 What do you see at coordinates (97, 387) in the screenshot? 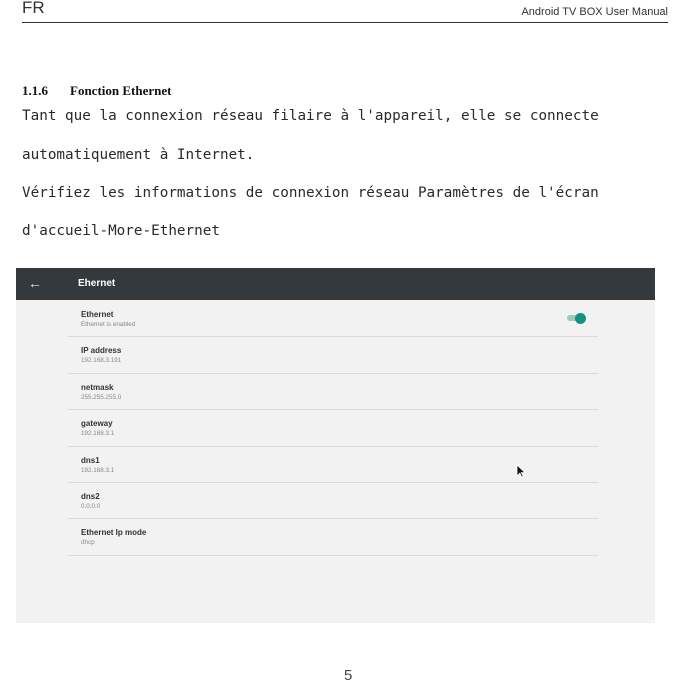
I see `row-title: netmask` at bounding box center [97, 387].